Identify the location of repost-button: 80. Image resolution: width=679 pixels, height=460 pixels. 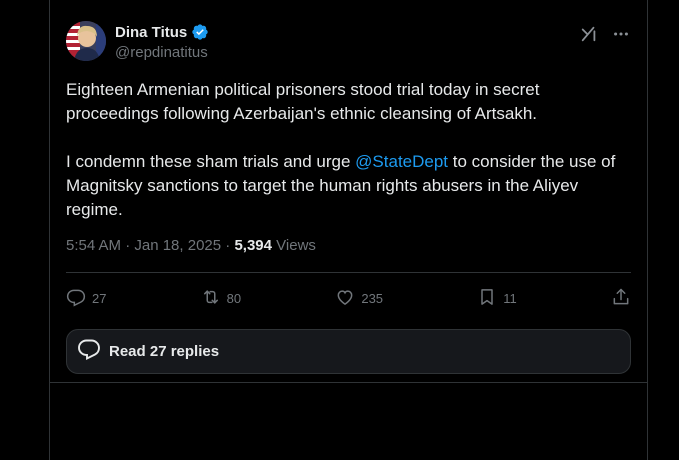
(221, 298).